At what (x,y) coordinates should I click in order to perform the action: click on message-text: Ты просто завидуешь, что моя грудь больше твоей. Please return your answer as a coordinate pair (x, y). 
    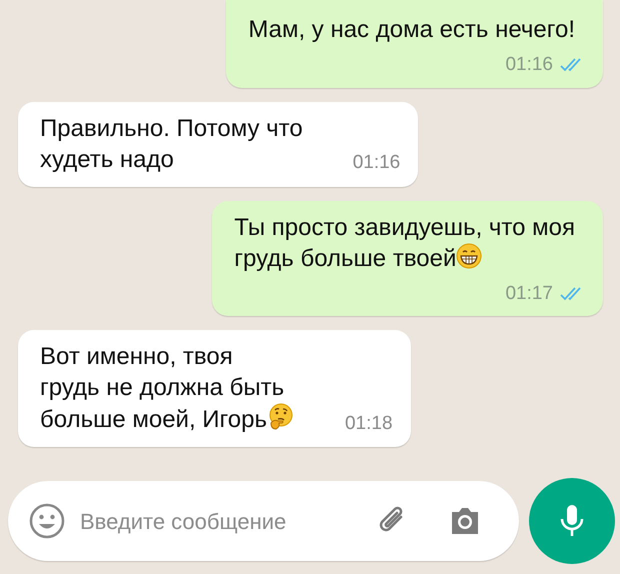
    Looking at the image, I should click on (405, 243).